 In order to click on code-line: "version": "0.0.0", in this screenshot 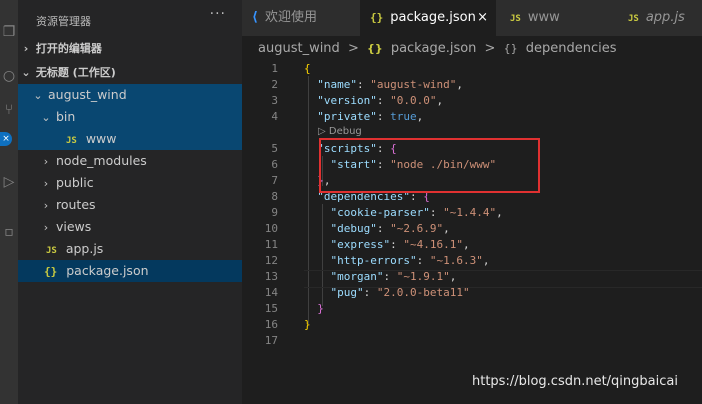, I will do `click(380, 100)`.